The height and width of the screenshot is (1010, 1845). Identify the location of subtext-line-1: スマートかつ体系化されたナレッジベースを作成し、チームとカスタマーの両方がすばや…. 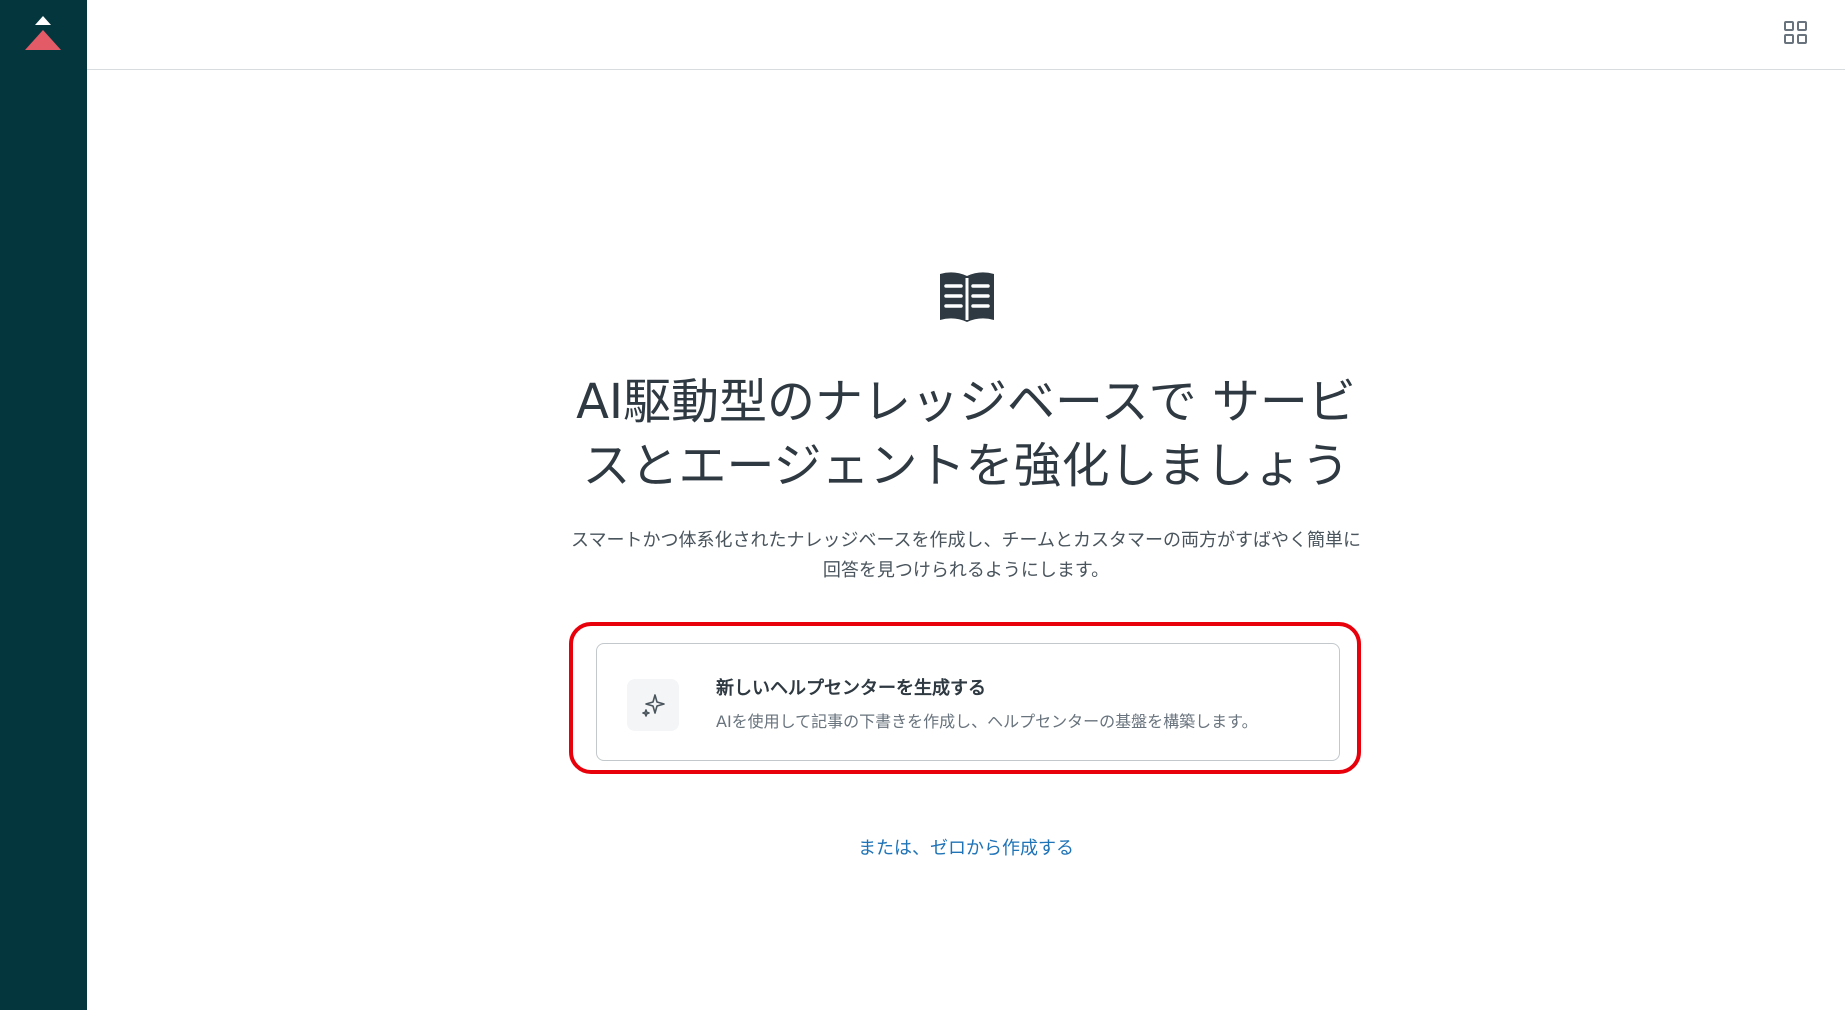
(965, 540).